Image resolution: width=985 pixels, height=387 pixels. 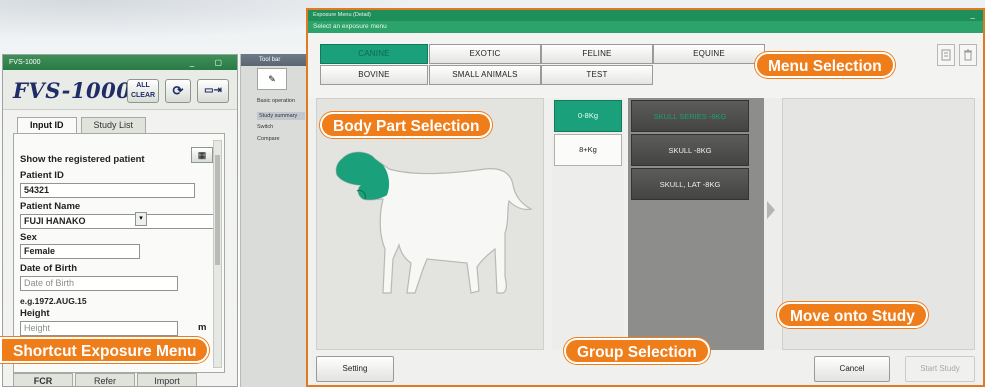 I want to click on refresh-button: ⟳, so click(x=178, y=91).